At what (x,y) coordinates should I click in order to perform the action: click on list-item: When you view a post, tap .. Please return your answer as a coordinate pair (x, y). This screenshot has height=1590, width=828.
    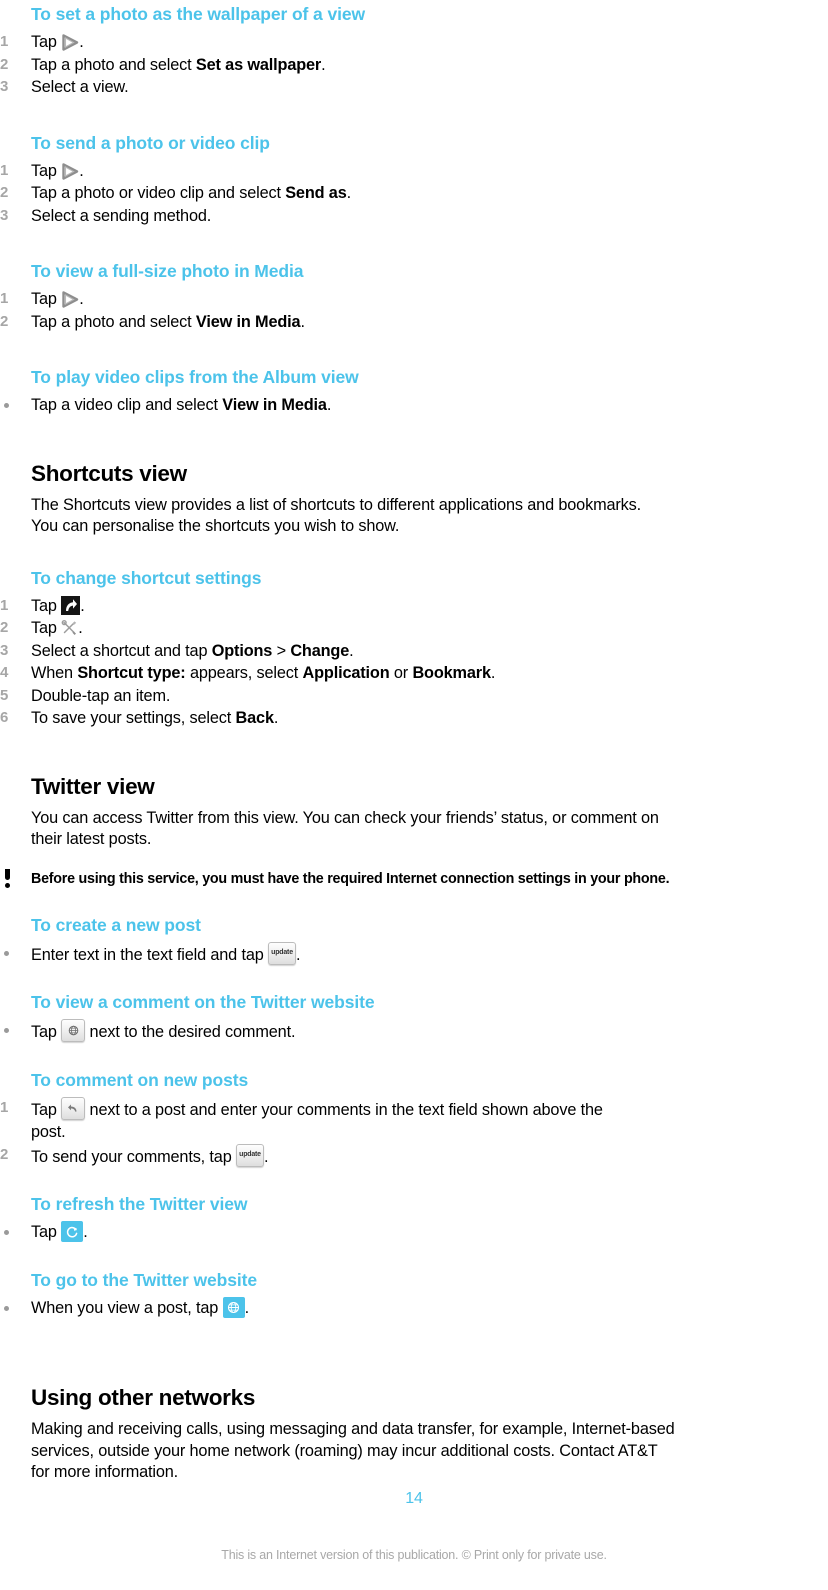
    Looking at the image, I should click on (409, 1308).